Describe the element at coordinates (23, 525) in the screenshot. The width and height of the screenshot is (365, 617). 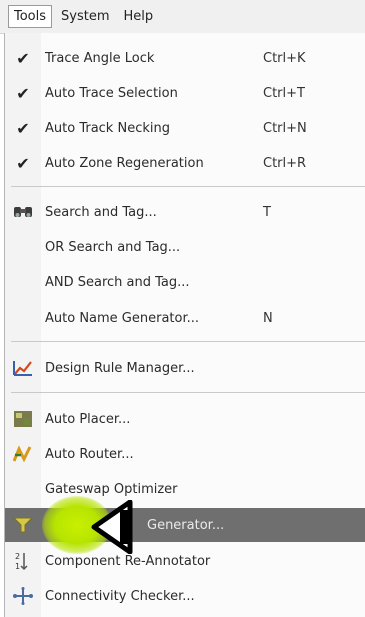
I see `funnel-icon` at that location.